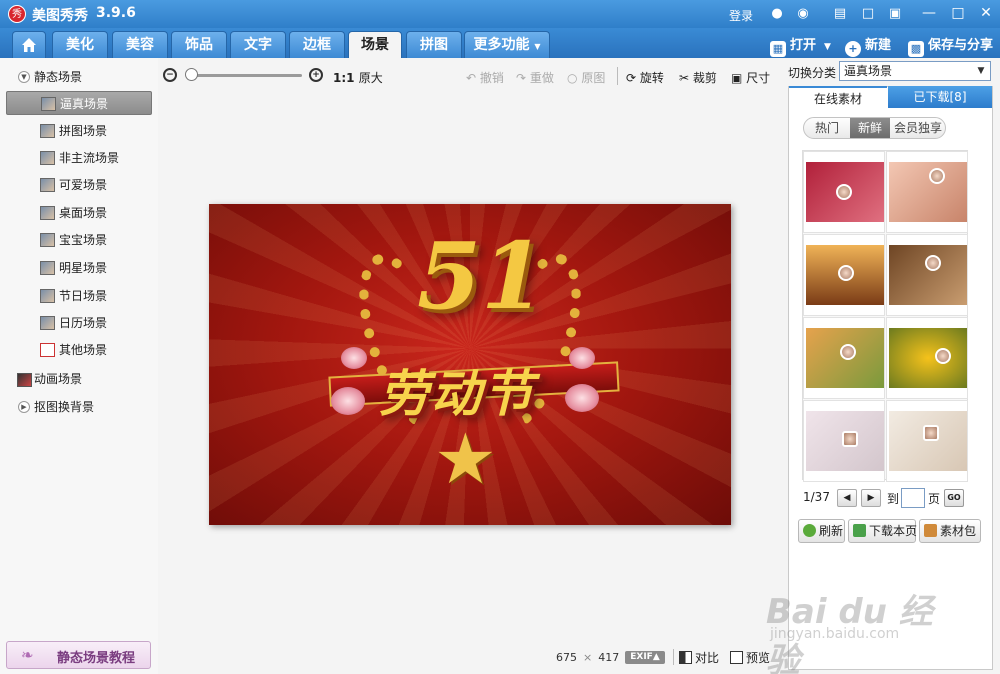  What do you see at coordinates (927, 192) in the screenshot?
I see `thumb-heart-hands` at bounding box center [927, 192].